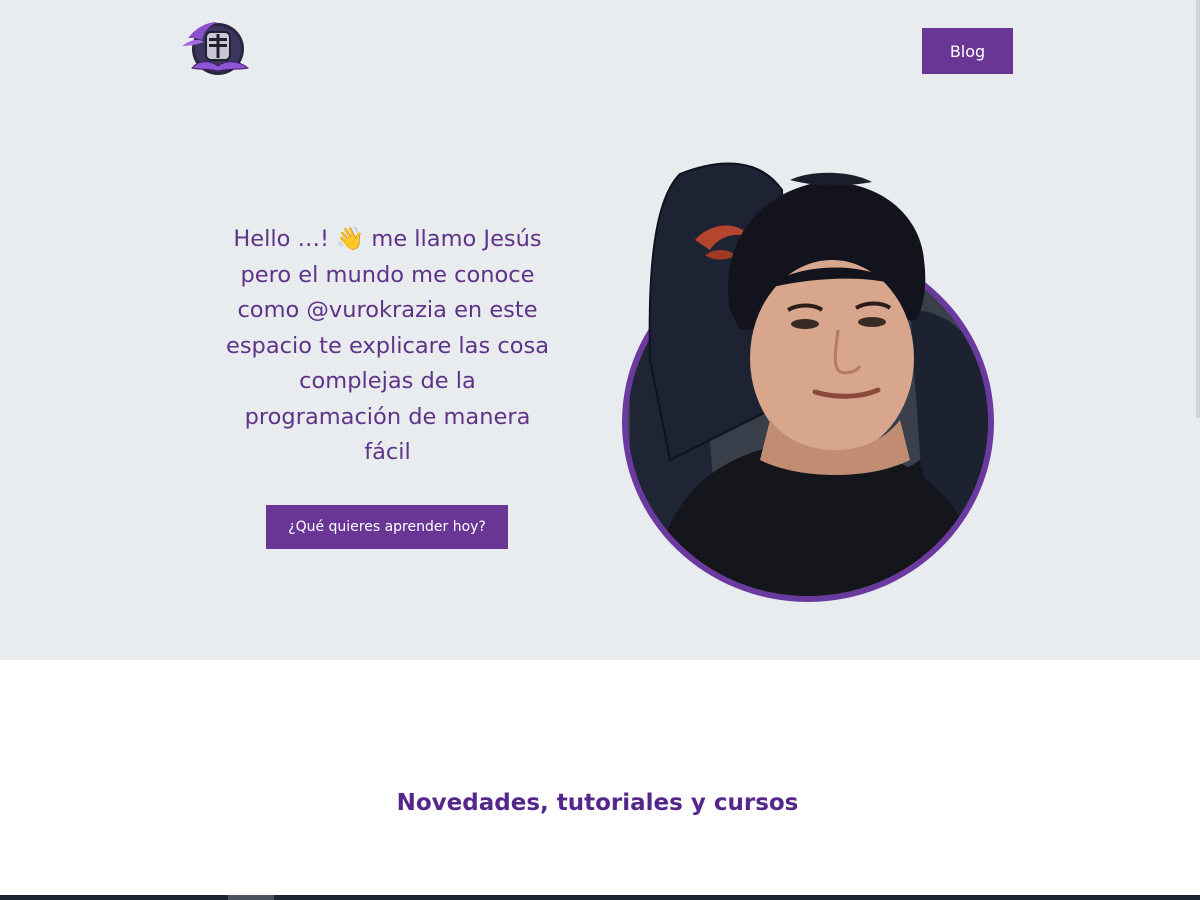 The image size is (1200, 900). I want to click on section-title: Novedades, tutoriales y cursos, so click(597, 803).